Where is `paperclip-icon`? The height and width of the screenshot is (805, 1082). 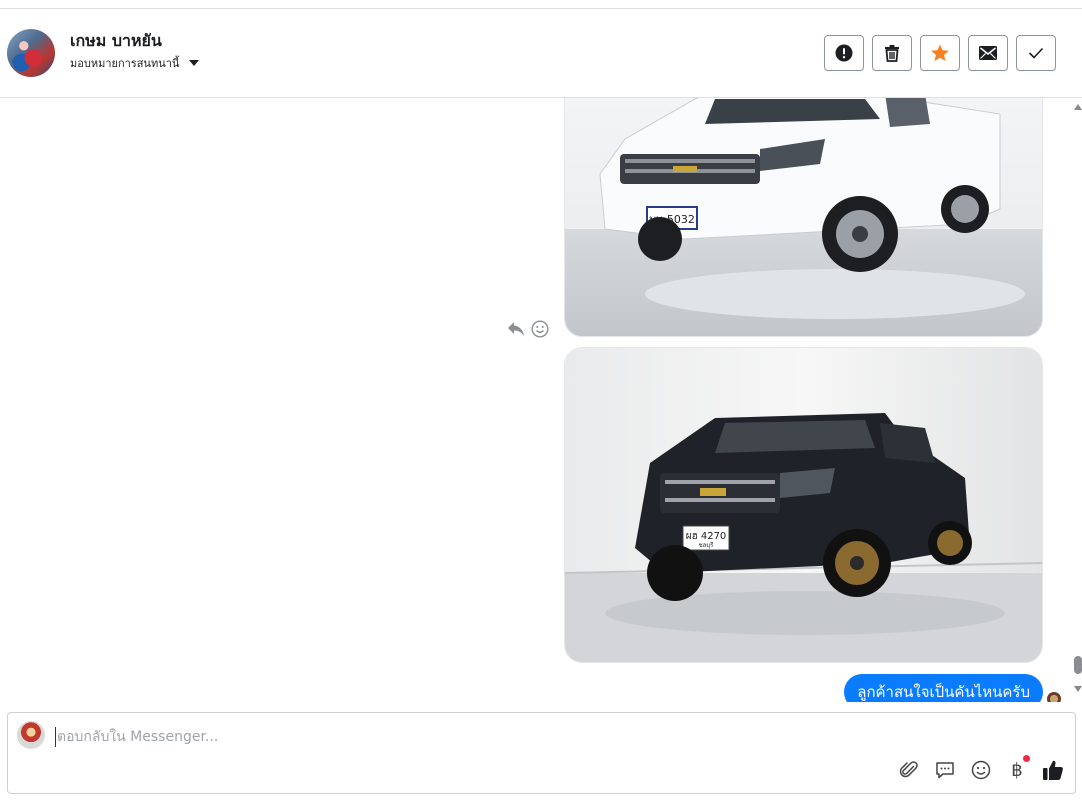
paperclip-icon is located at coordinates (908, 769).